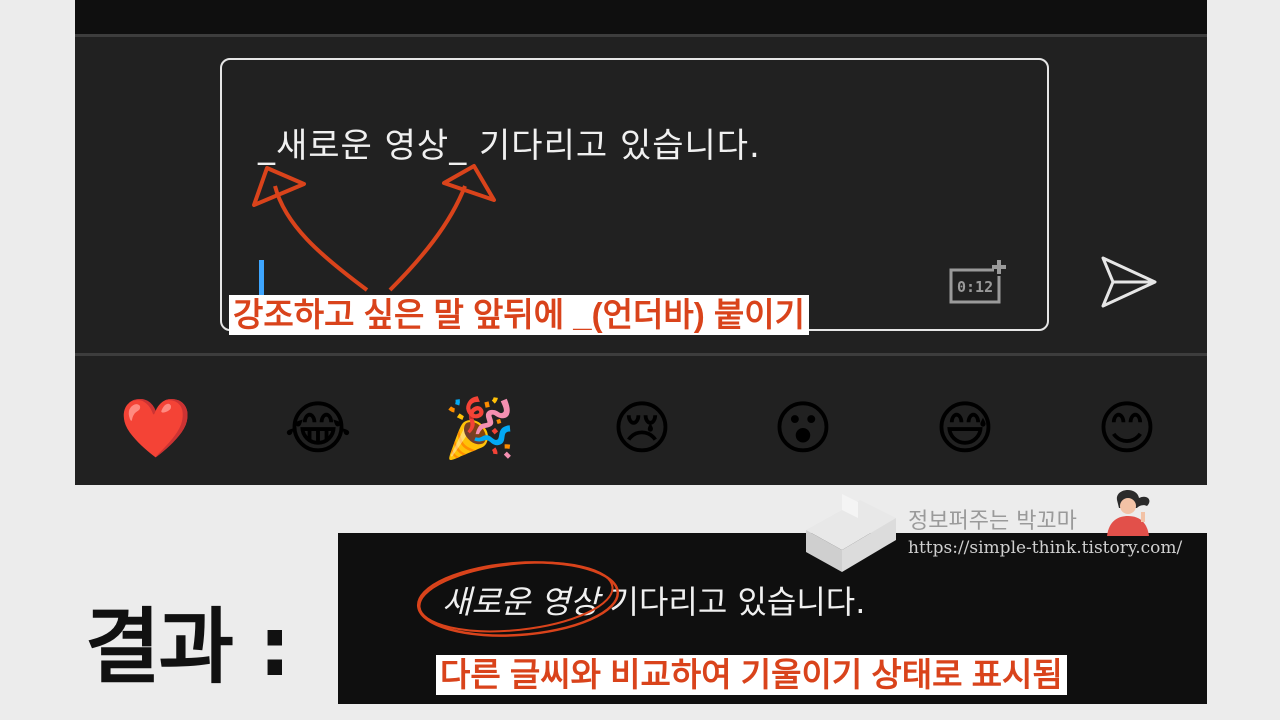 The width and height of the screenshot is (1280, 720). What do you see at coordinates (480, 428) in the screenshot?
I see `party-popper-reaction: 🎉` at bounding box center [480, 428].